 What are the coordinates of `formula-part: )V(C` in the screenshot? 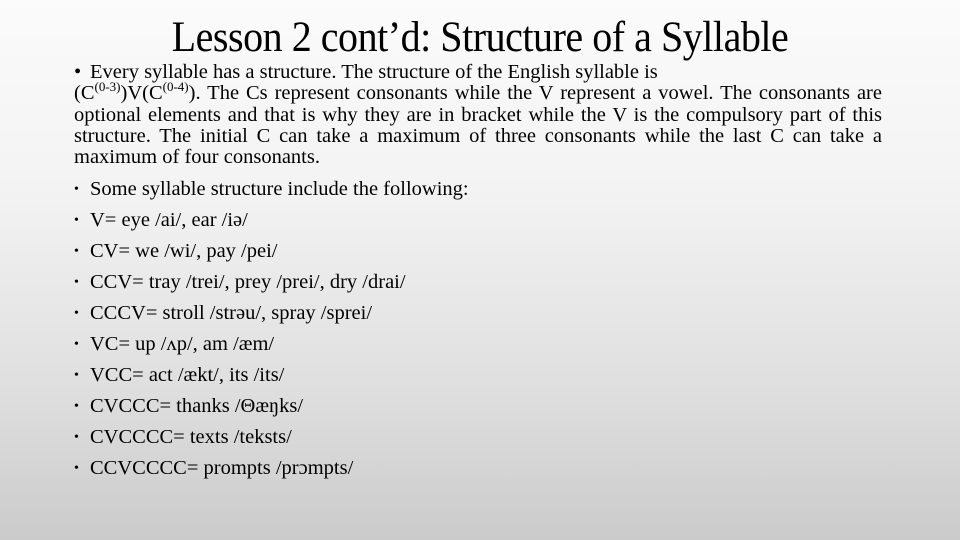 It's located at (141, 93).